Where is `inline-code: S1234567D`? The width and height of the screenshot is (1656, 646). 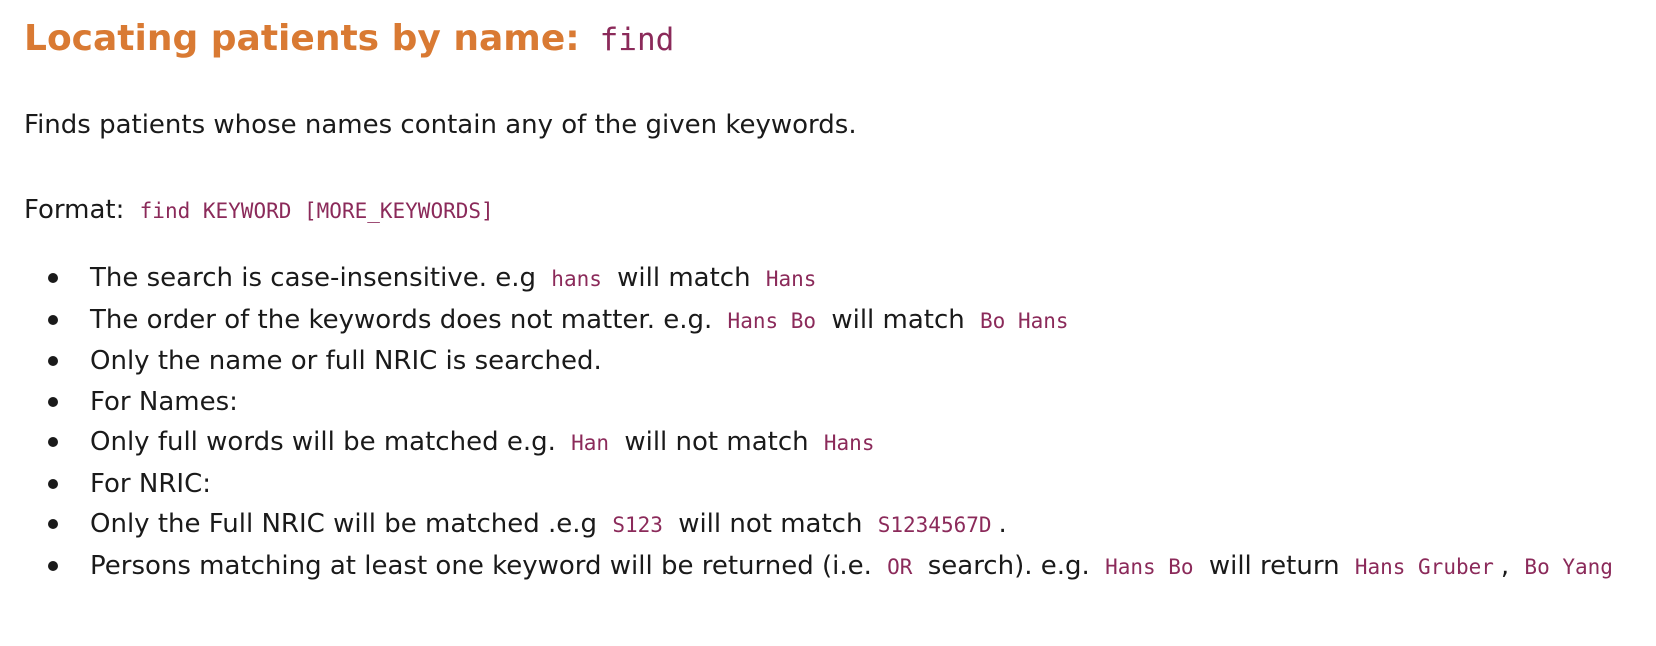
inline-code: S1234567D is located at coordinates (934, 525).